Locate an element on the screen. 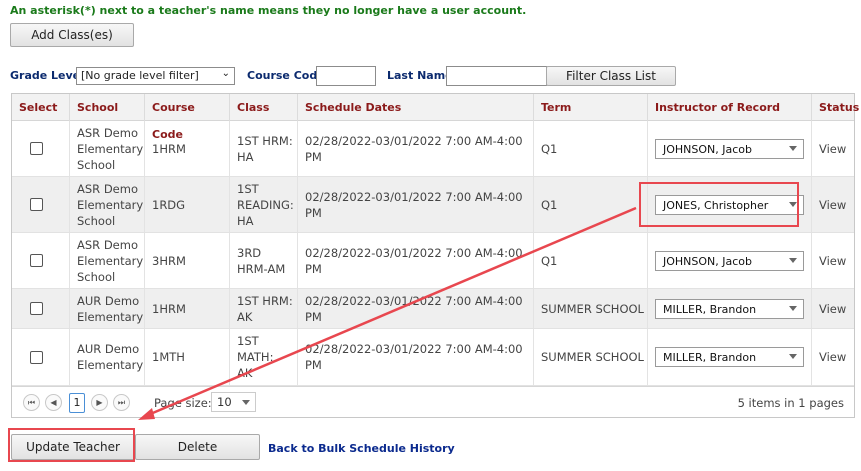 Image resolution: width=861 pixels, height=471 pixels. col-school: School is located at coordinates (106, 107).